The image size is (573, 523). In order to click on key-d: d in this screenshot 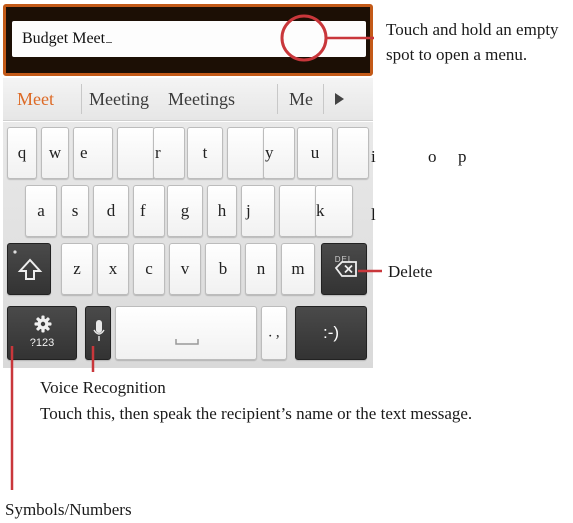, I will do `click(111, 211)`.